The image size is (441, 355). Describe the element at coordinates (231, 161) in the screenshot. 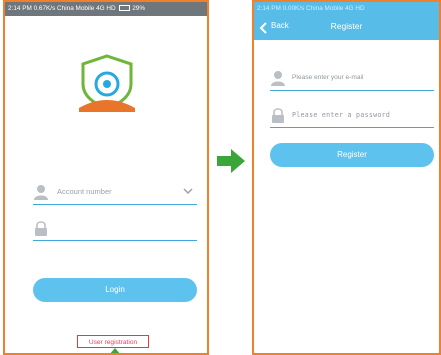

I see `right-arrow-icon` at that location.